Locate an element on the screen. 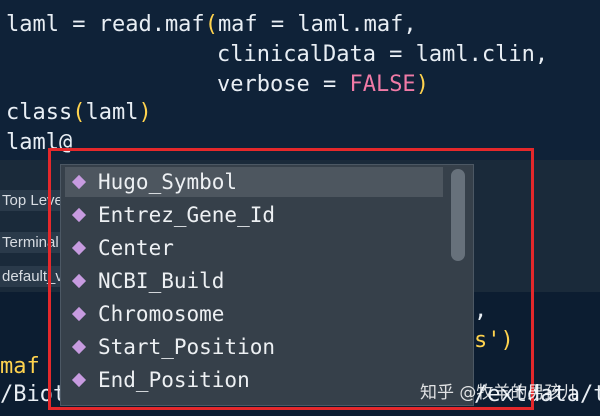 The width and height of the screenshot is (600, 416). code-text: verbose = is located at coordinates (283, 84).